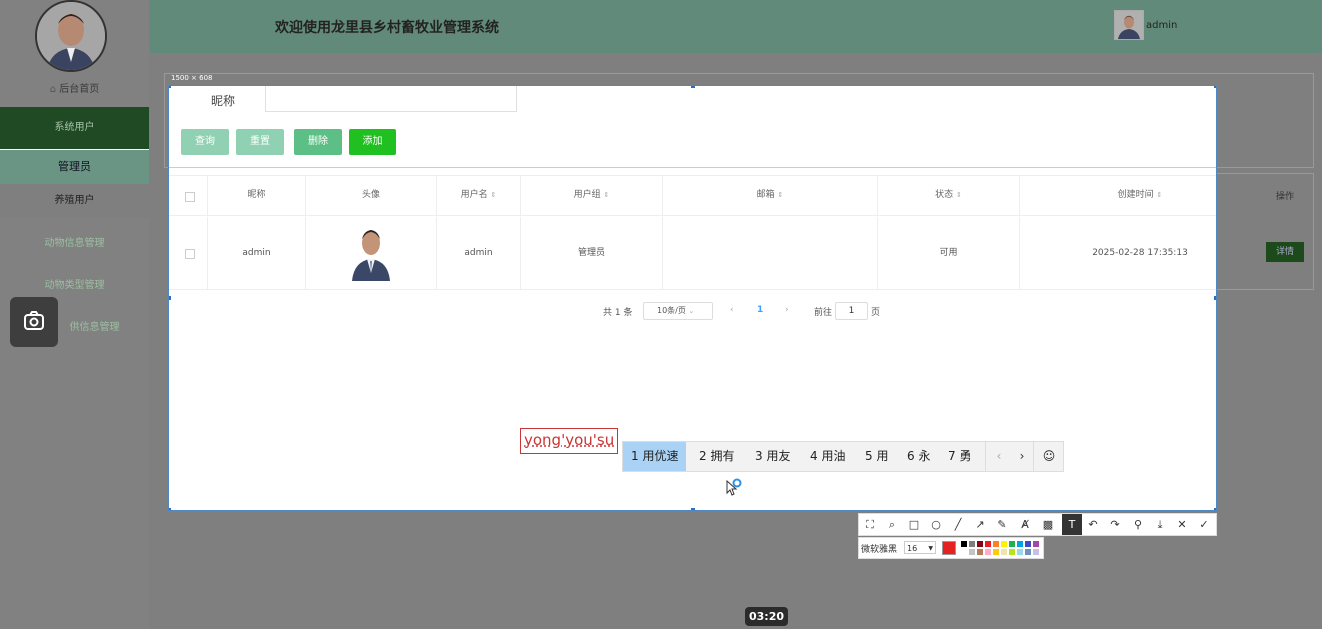 The width and height of the screenshot is (1322, 629). Describe the element at coordinates (192, 78) in the screenshot. I see `capture-size-label: 1500 × 608` at that location.